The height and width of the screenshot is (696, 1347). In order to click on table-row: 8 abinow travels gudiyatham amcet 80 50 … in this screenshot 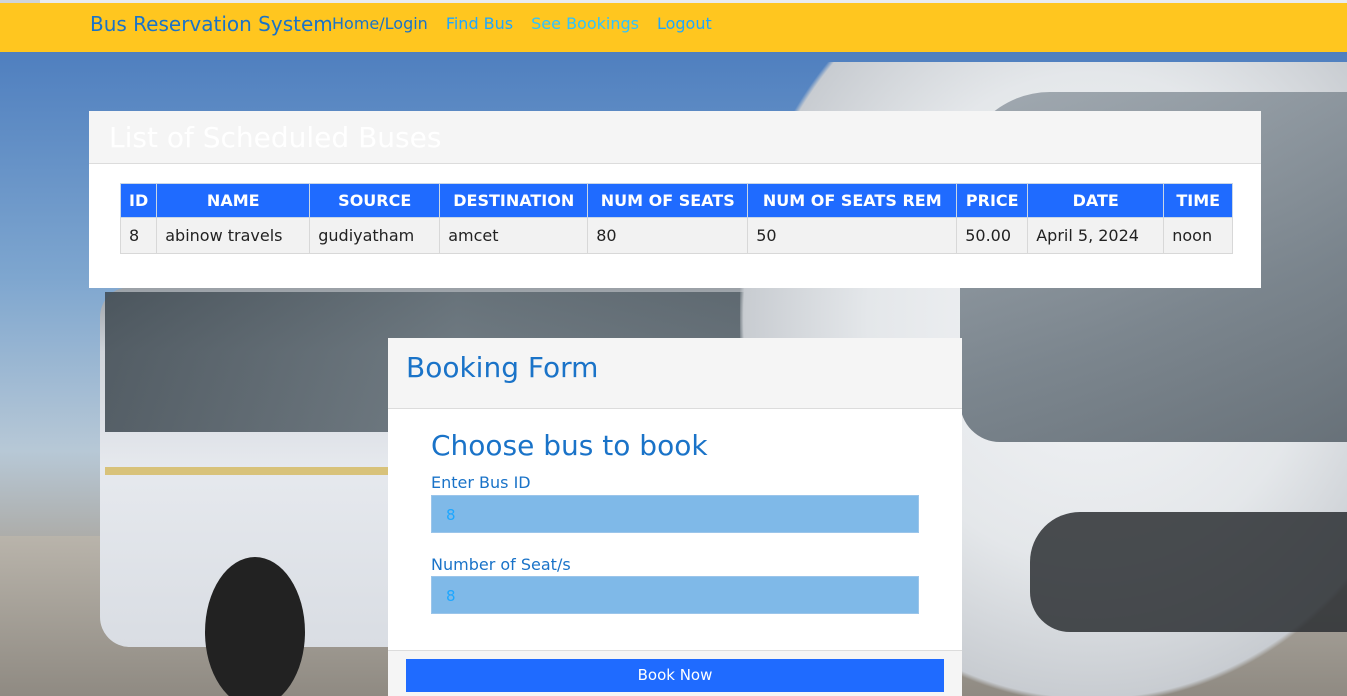, I will do `click(676, 235)`.